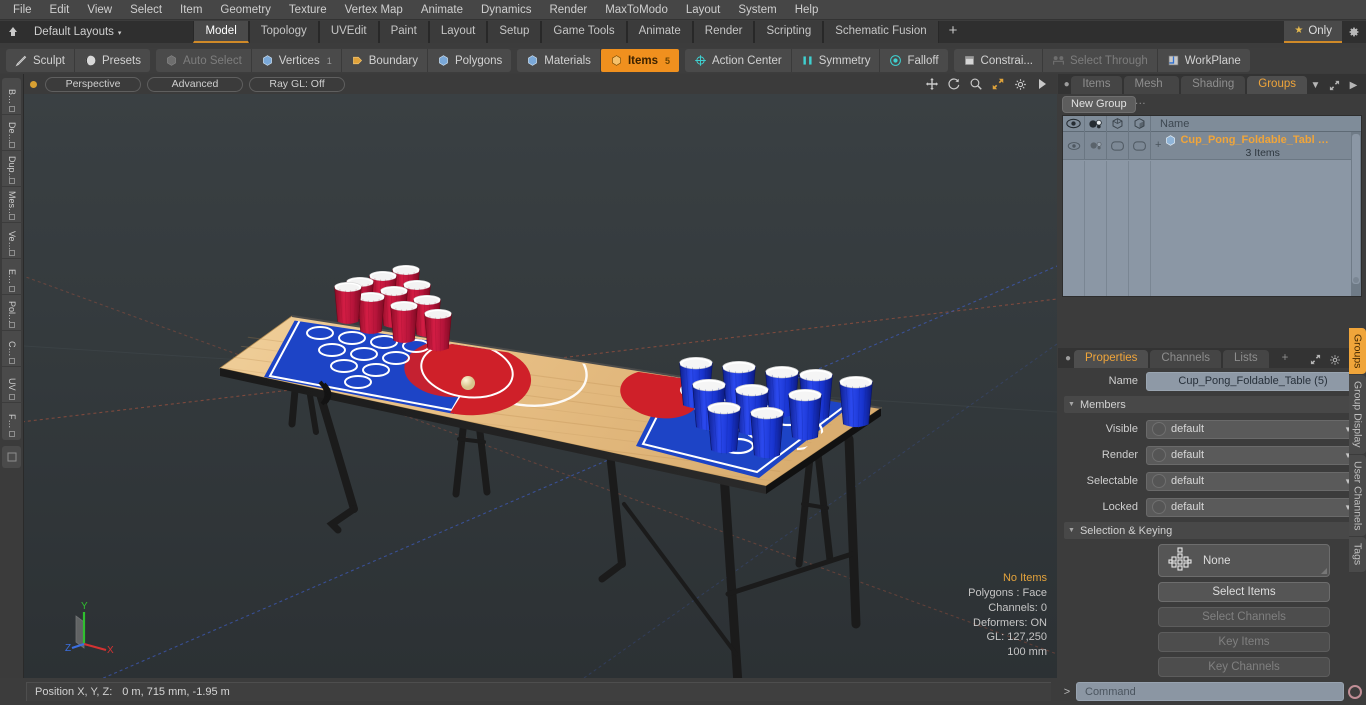 This screenshot has width=1366, height=705. Describe the element at coordinates (506, 10) in the screenshot. I see `menu-dynamics: Dynamics` at that location.